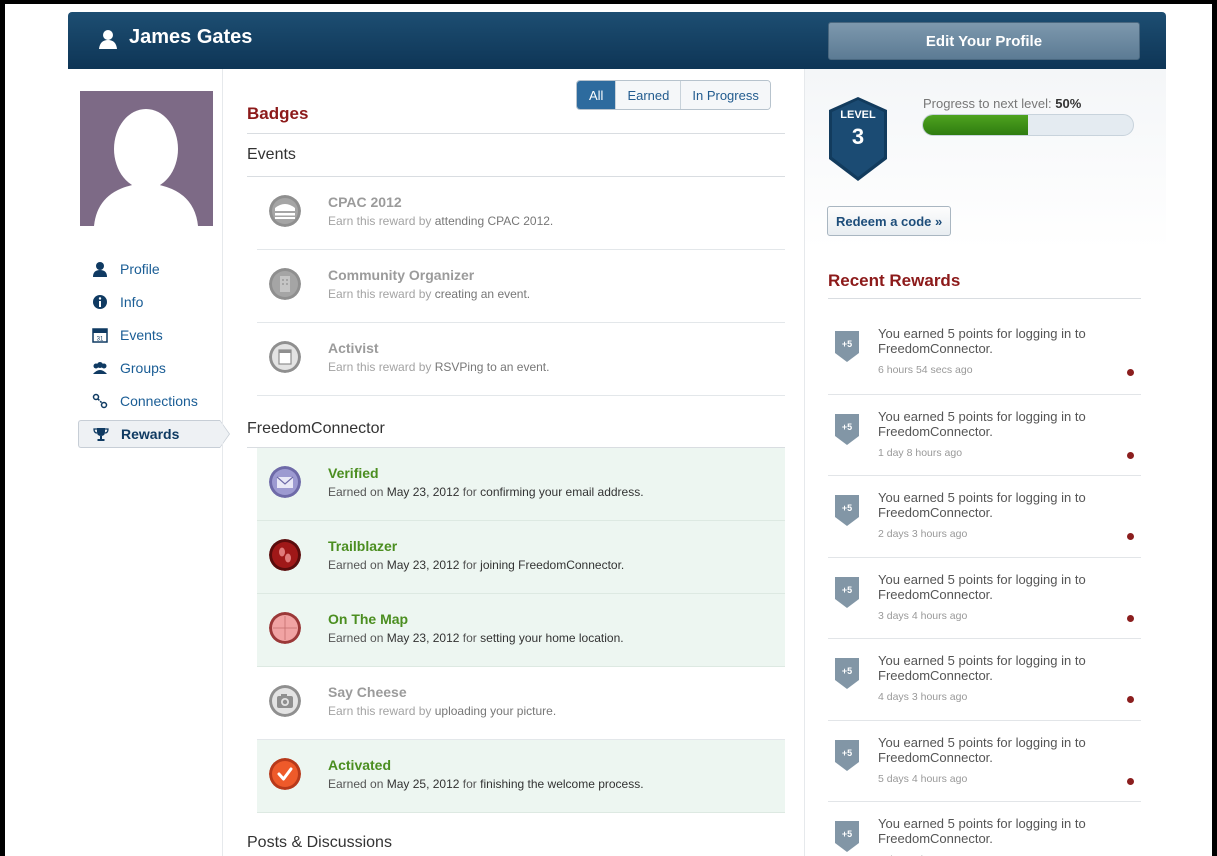 The image size is (1217, 856). I want to click on badge-name: Verified, so click(353, 473).